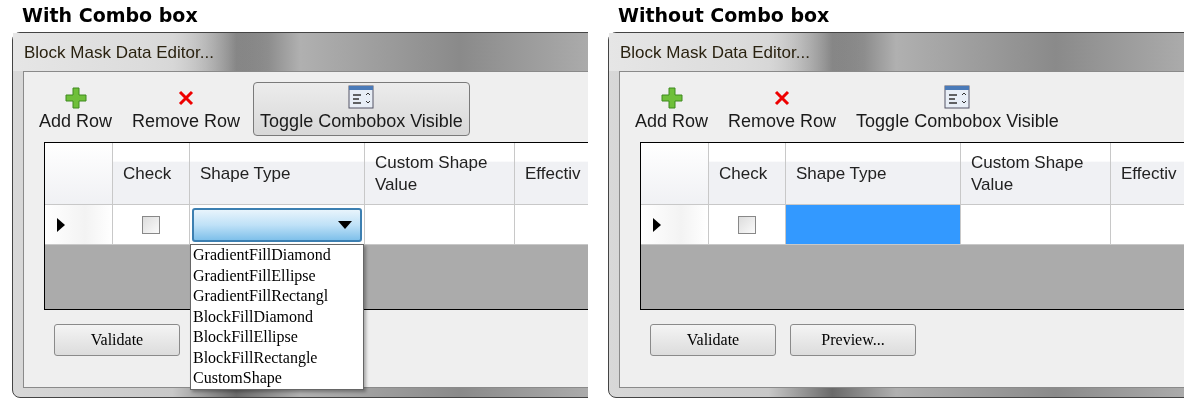 Image resolution: width=1184 pixels, height=408 pixels. Describe the element at coordinates (873, 225) in the screenshot. I see `selected-cell` at that location.